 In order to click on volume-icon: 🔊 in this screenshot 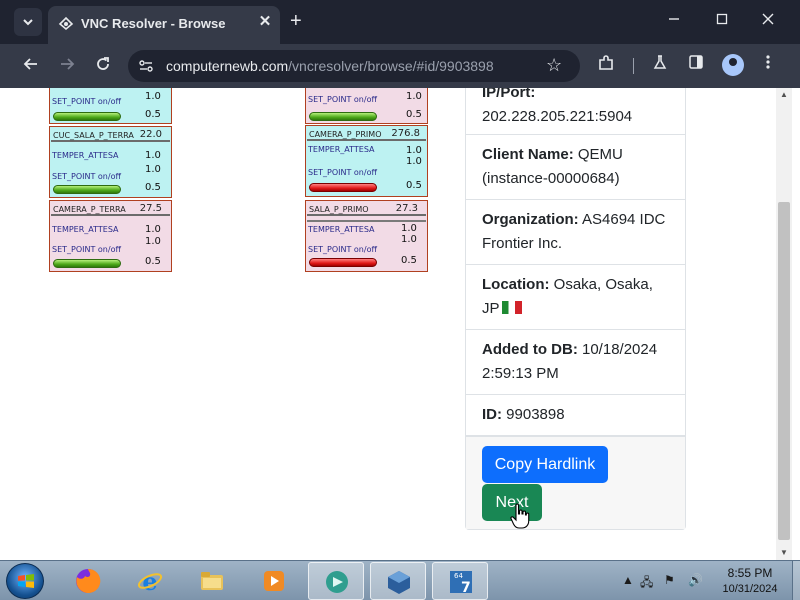, I will do `click(695, 580)`.